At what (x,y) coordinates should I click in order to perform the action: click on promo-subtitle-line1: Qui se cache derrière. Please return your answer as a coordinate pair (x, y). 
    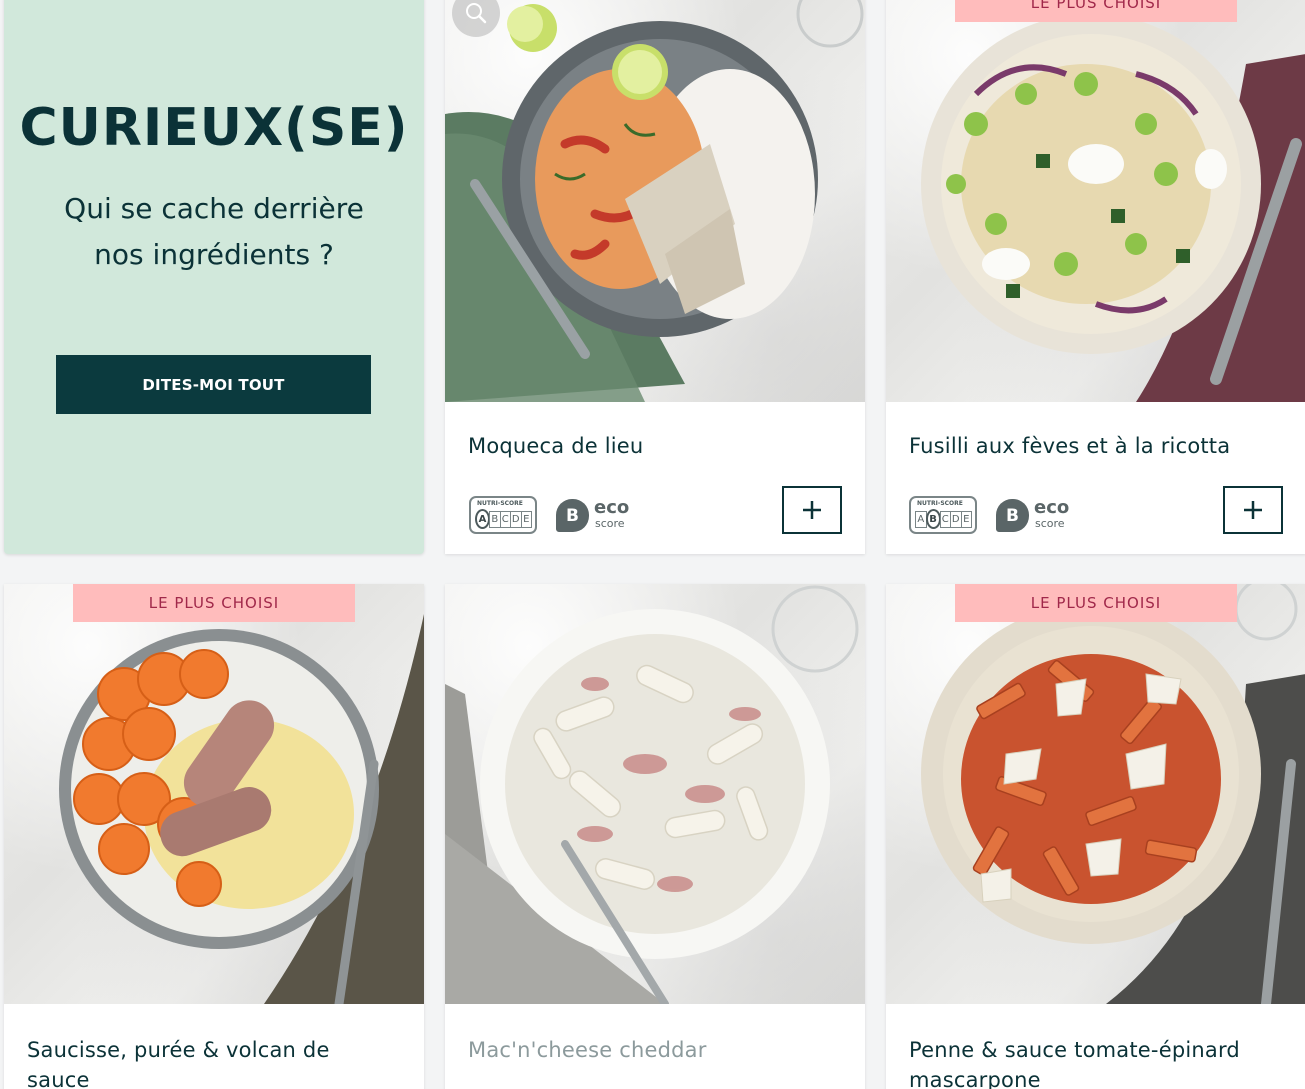
    Looking at the image, I should click on (214, 208).